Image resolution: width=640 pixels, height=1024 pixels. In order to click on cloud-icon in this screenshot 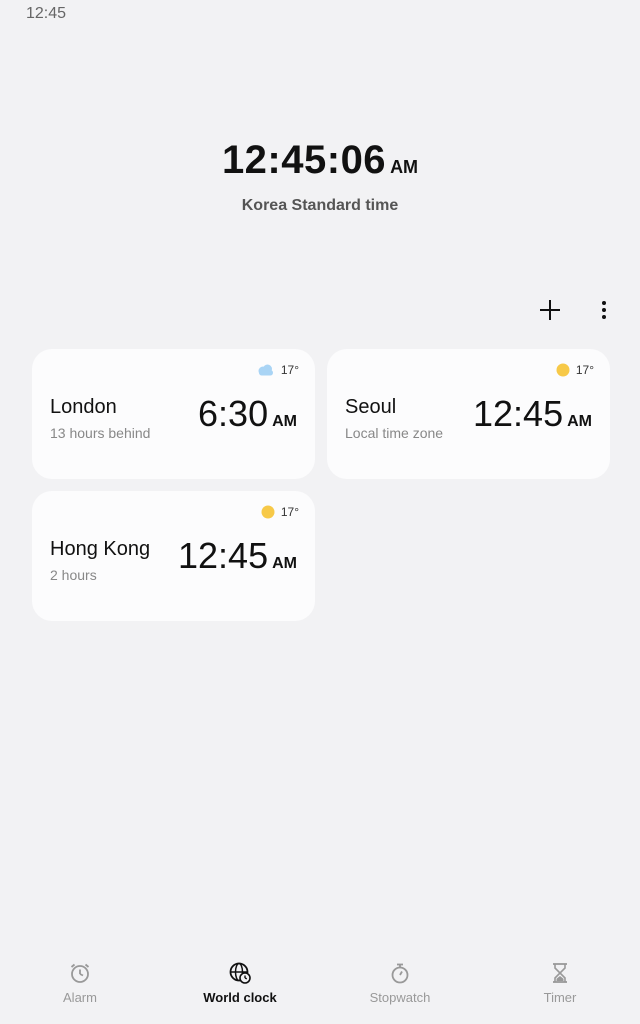, I will do `click(265, 370)`.